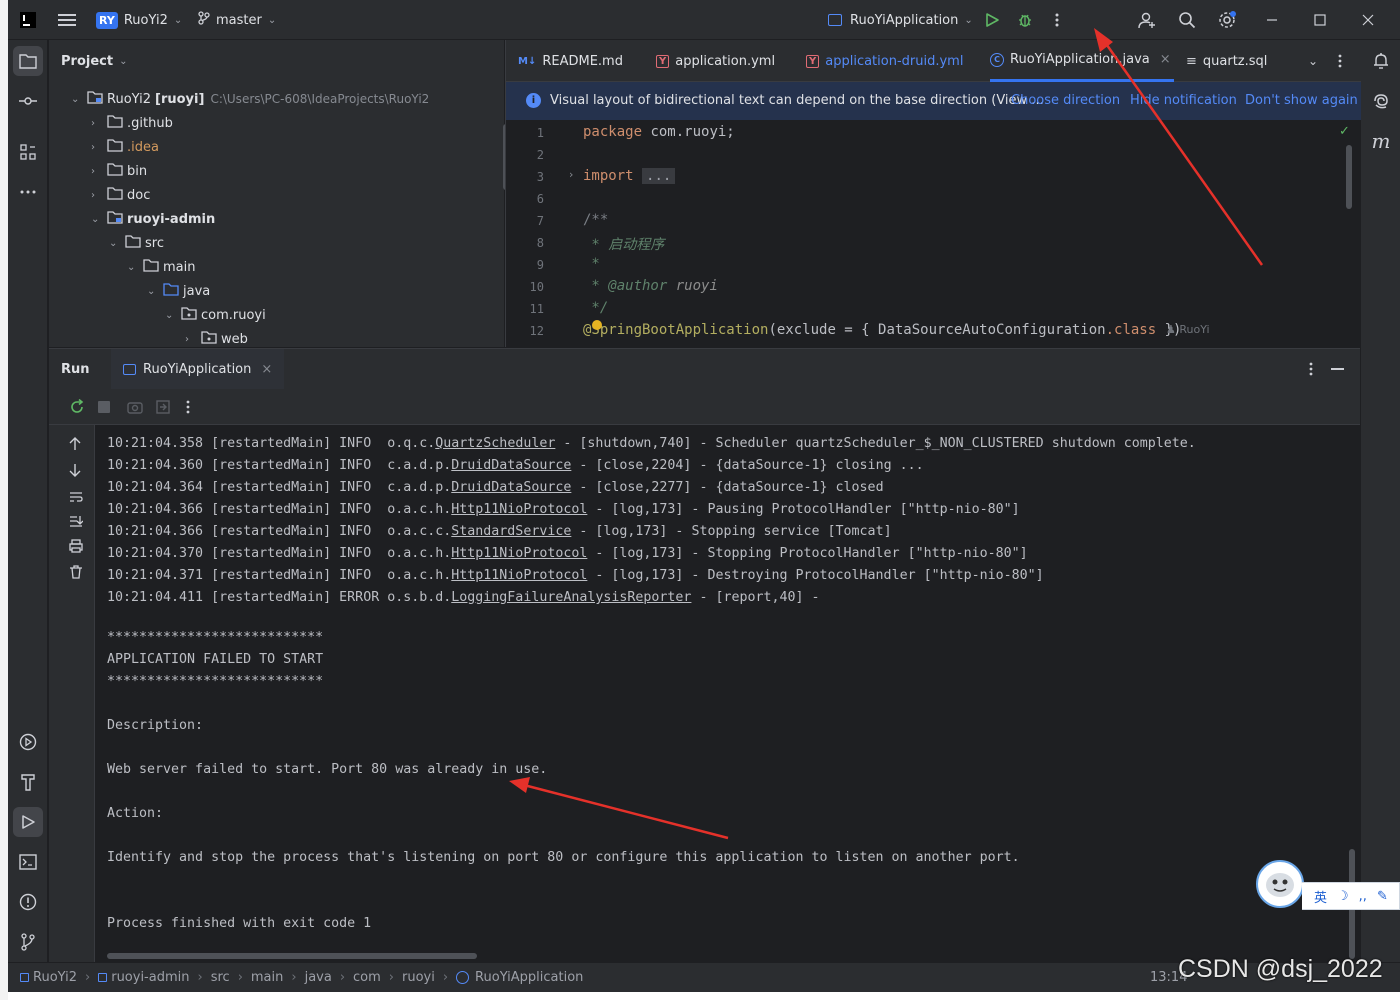  Describe the element at coordinates (178, 291) in the screenshot. I see `tree-item: ⌄ java` at that location.